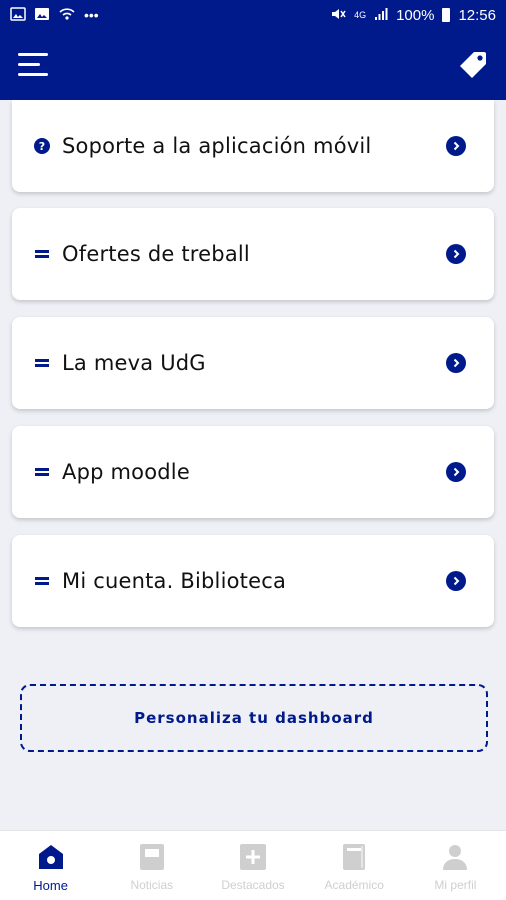 The height and width of the screenshot is (900, 506). Describe the element at coordinates (174, 581) in the screenshot. I see `card-label: Mi cuenta. Biblioteca` at that location.